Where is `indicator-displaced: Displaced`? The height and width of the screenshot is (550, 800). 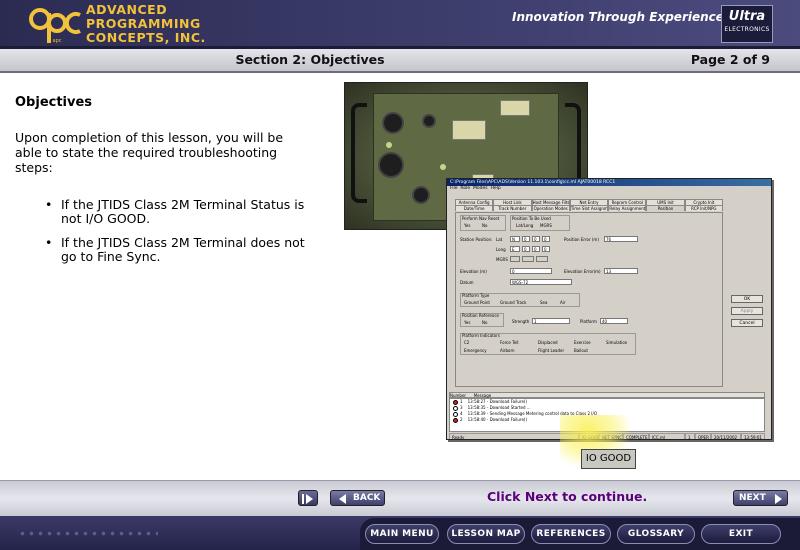
indicator-displaced: Displaced is located at coordinates (548, 342).